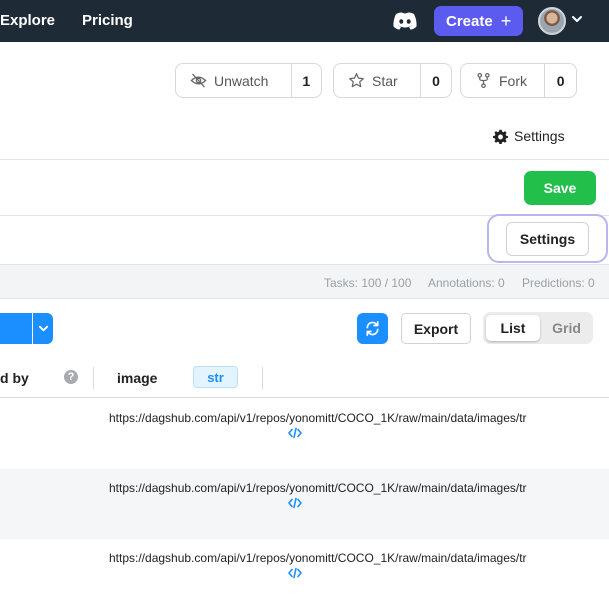 This screenshot has width=609, height=609. What do you see at coordinates (436, 328) in the screenshot?
I see `export-button: Export` at bounding box center [436, 328].